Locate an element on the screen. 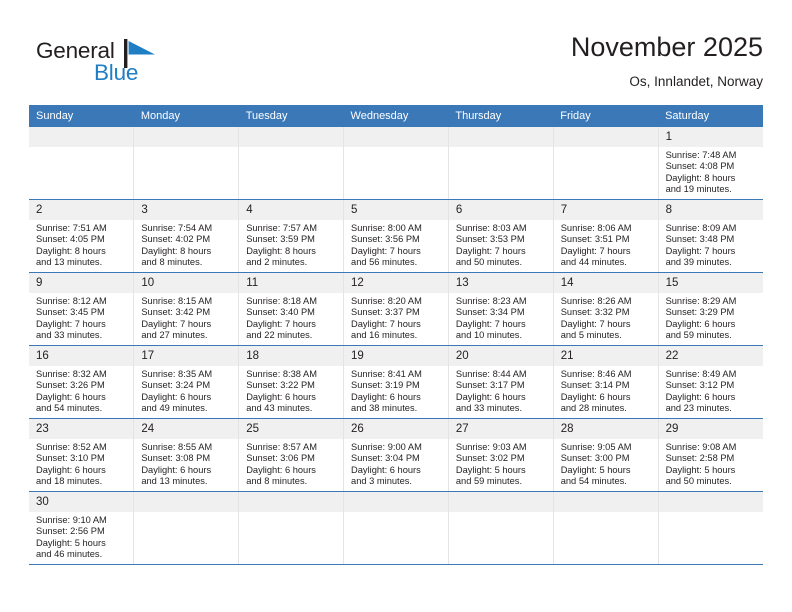  day-detail-line: Sunrise: 7:48 AM is located at coordinates (701, 155).